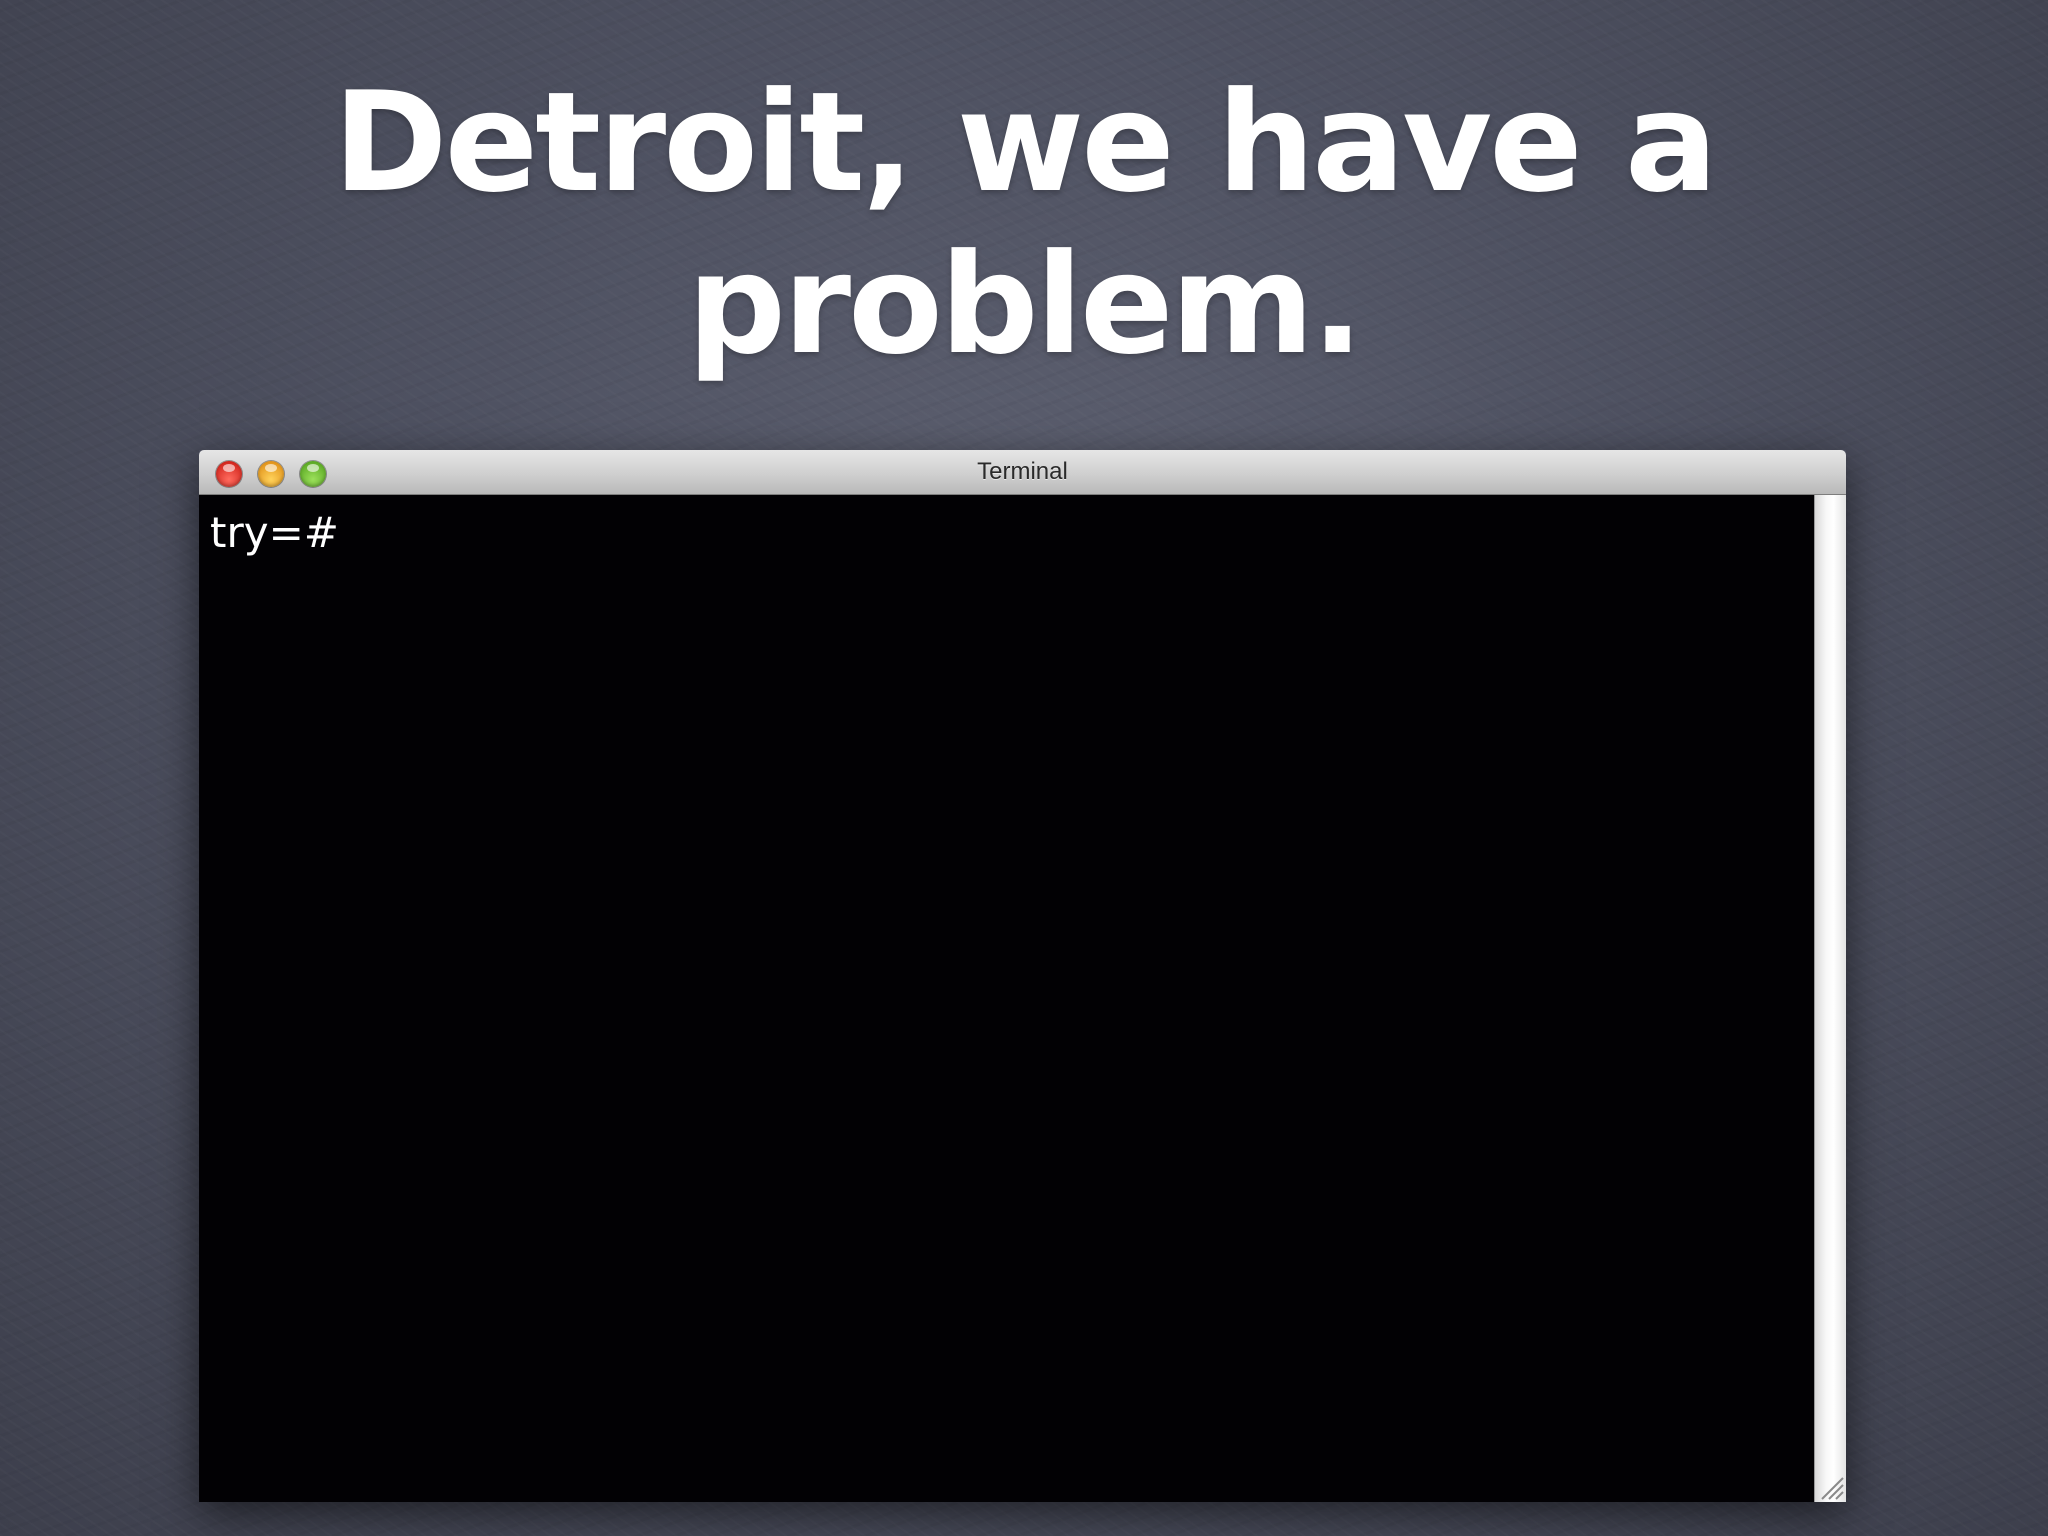  What do you see at coordinates (274, 532) in the screenshot?
I see `terminal-prompt: try=#` at bounding box center [274, 532].